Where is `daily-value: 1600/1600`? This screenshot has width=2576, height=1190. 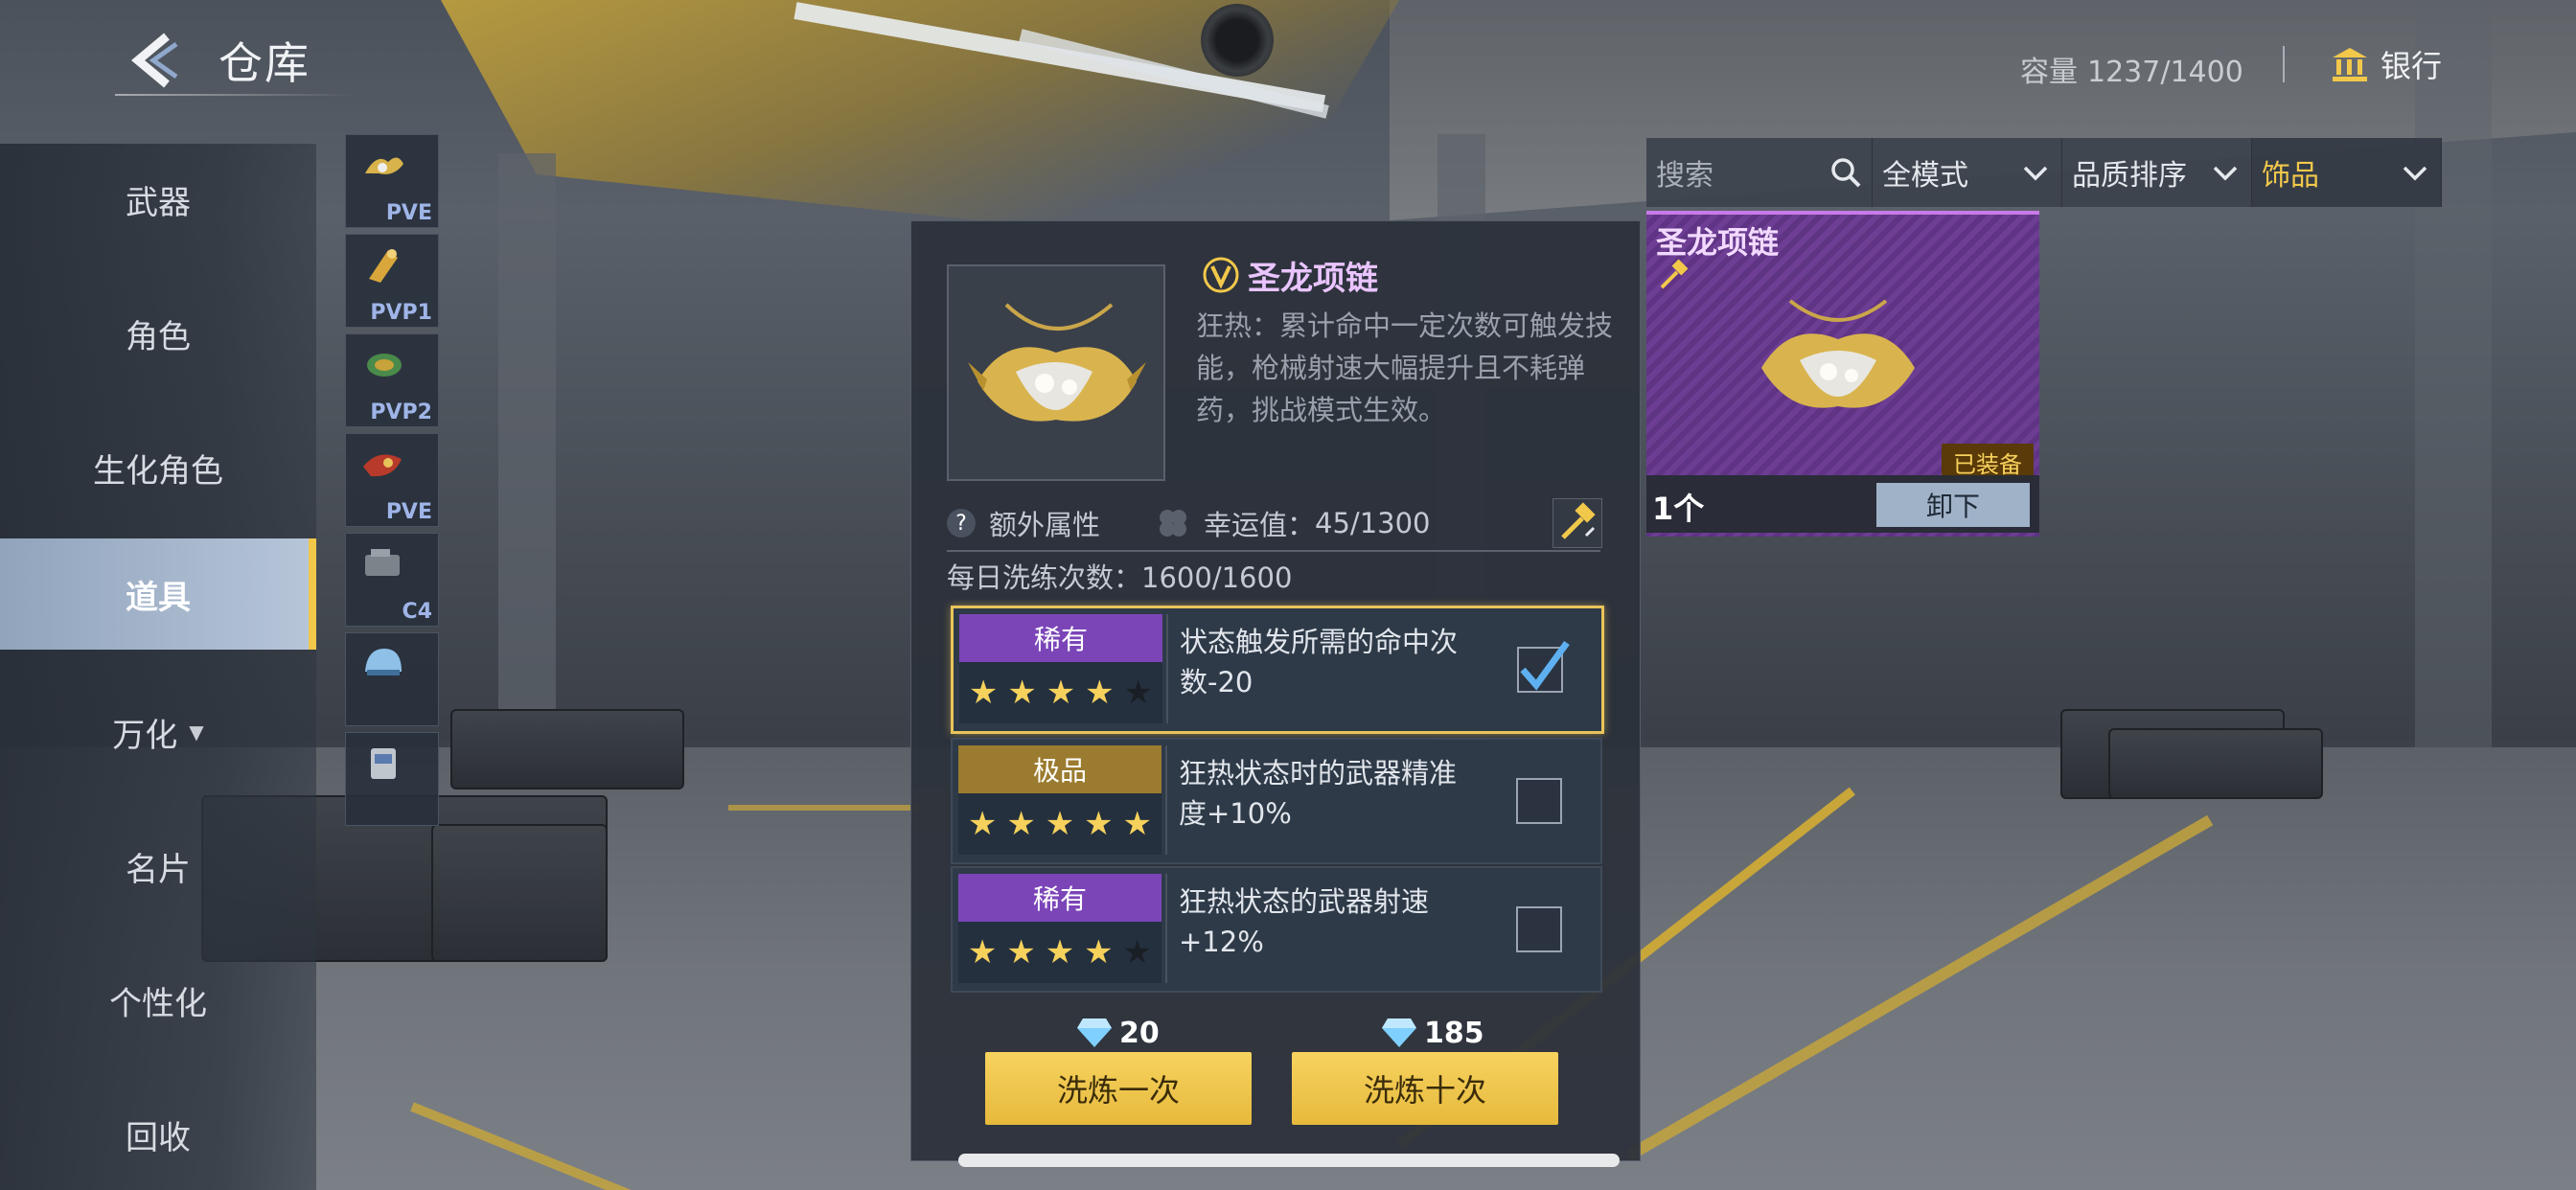
daily-value: 1600/1600 is located at coordinates (1217, 577).